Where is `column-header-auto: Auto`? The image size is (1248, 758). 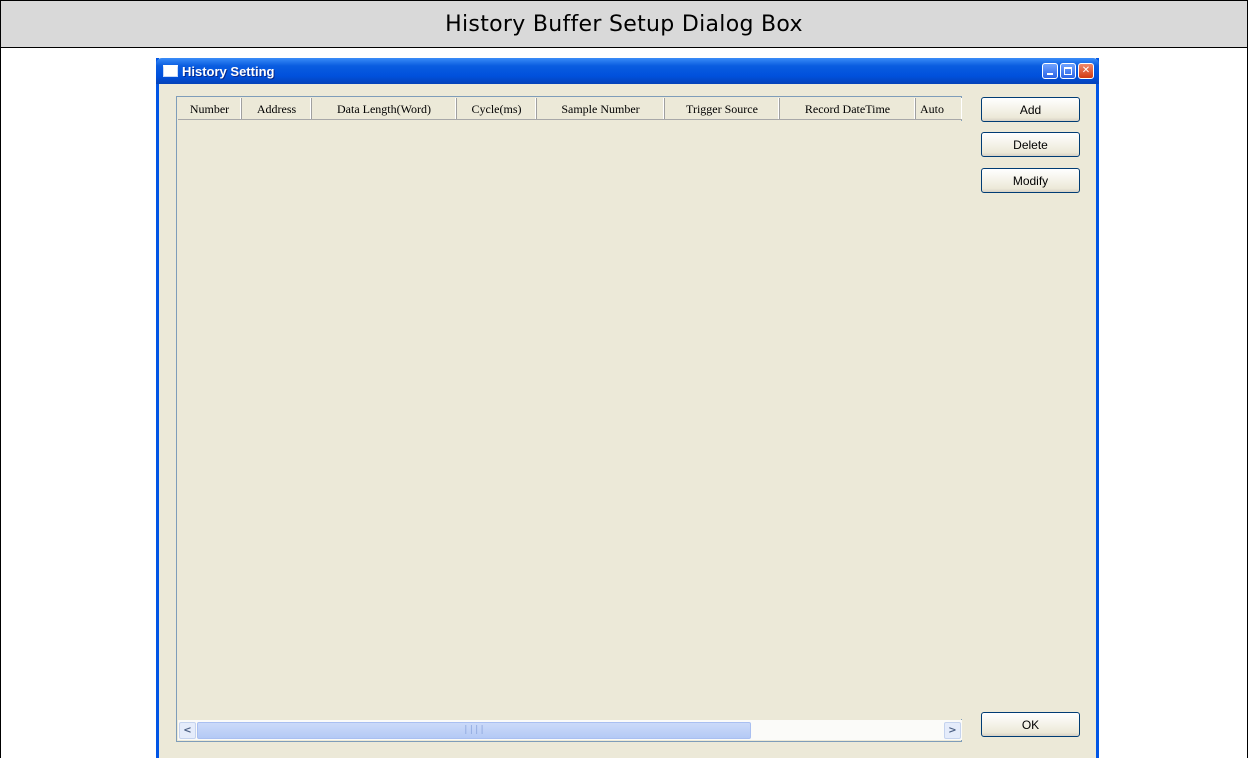 column-header-auto: Auto is located at coordinates (939, 108).